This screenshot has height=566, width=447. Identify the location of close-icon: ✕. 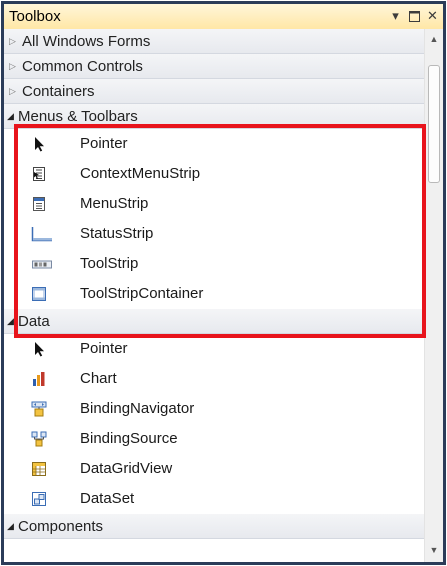
(432, 16).